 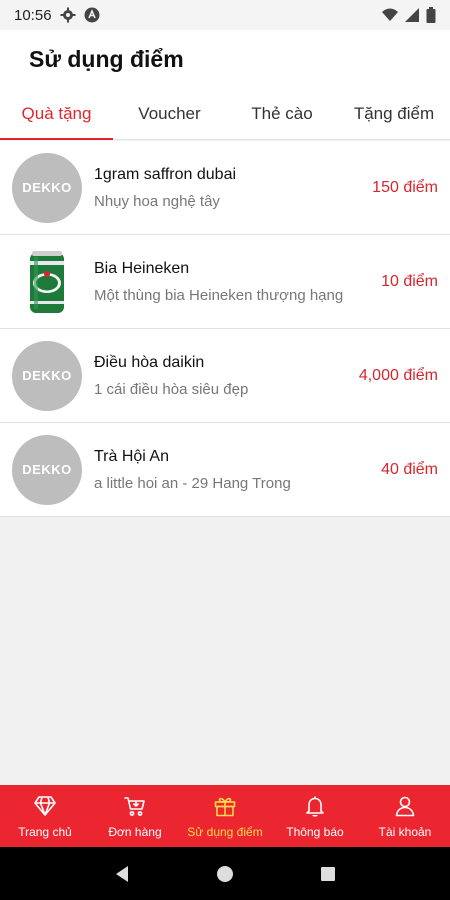 I want to click on nav-su-dung-diem: Sử dụng điểm, so click(x=225, y=816).